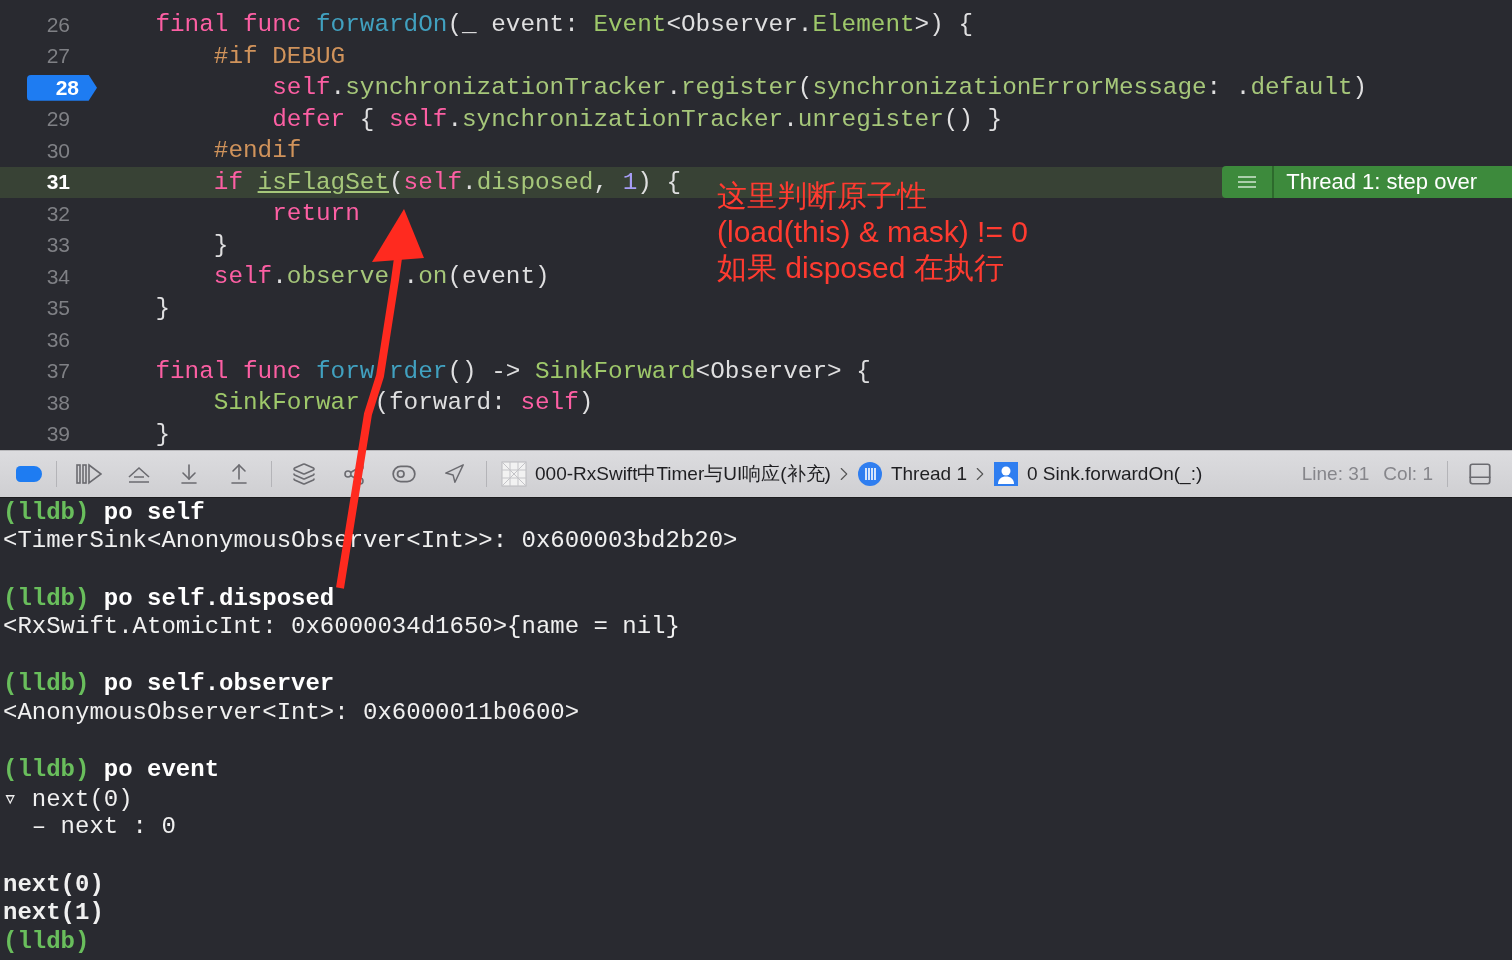  What do you see at coordinates (1247, 182) in the screenshot?
I see `lines-icon` at bounding box center [1247, 182].